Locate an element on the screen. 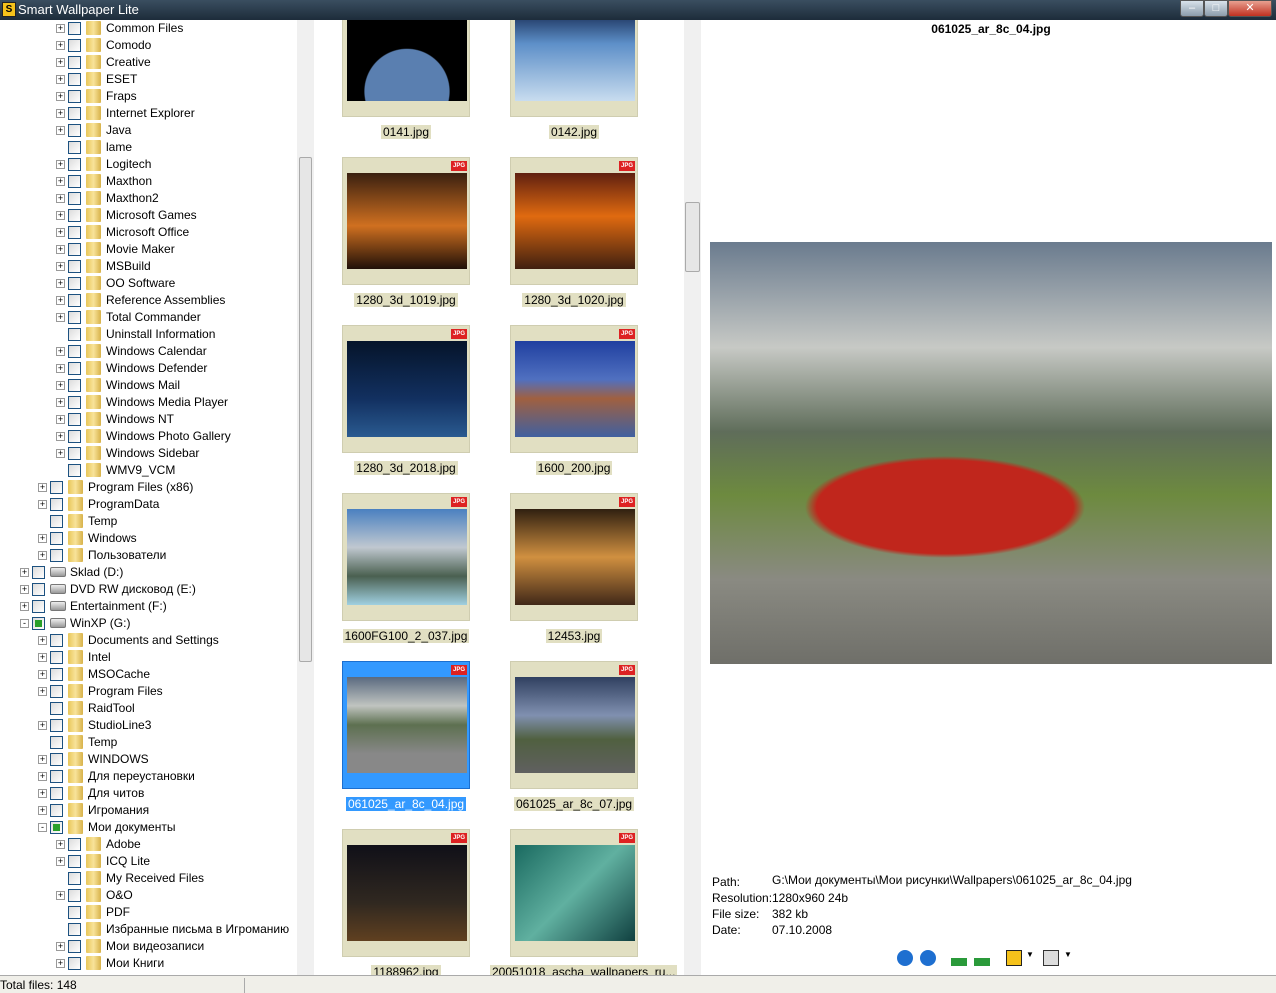 Image resolution: width=1276 pixels, height=993 pixels. thumbs-scroll-thumb is located at coordinates (692, 237).